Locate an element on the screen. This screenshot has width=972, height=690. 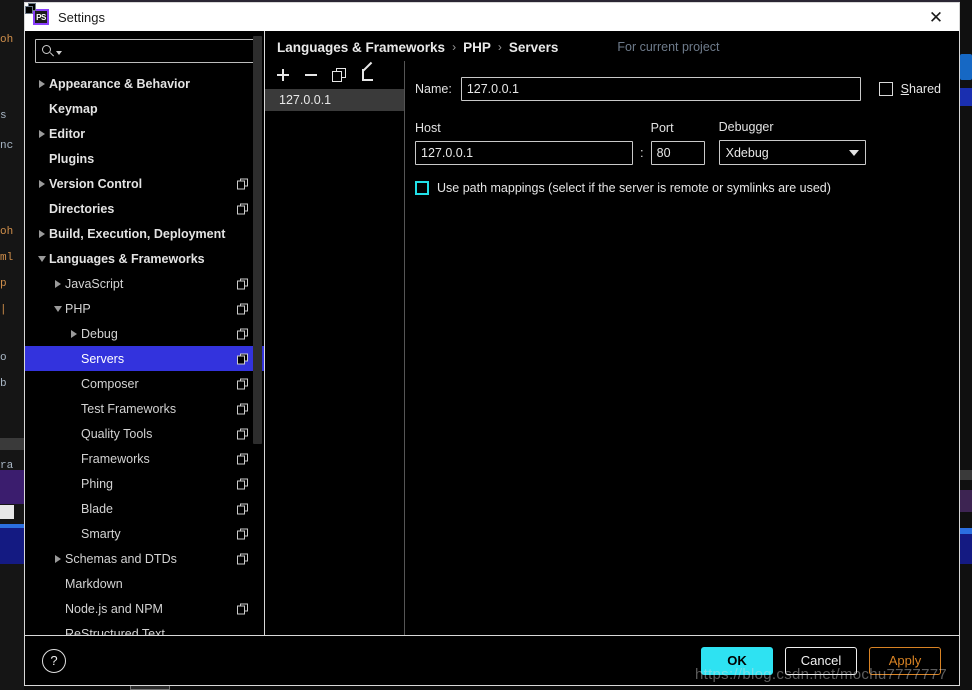
sidebar-item-phing: Phing is located at coordinates (144, 483).